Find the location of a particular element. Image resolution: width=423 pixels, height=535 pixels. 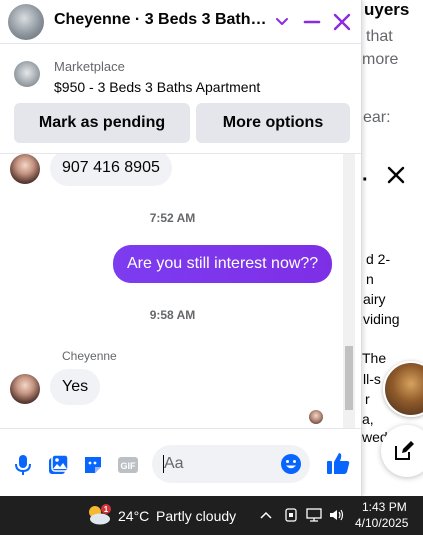

photo-icon is located at coordinates (58, 465).